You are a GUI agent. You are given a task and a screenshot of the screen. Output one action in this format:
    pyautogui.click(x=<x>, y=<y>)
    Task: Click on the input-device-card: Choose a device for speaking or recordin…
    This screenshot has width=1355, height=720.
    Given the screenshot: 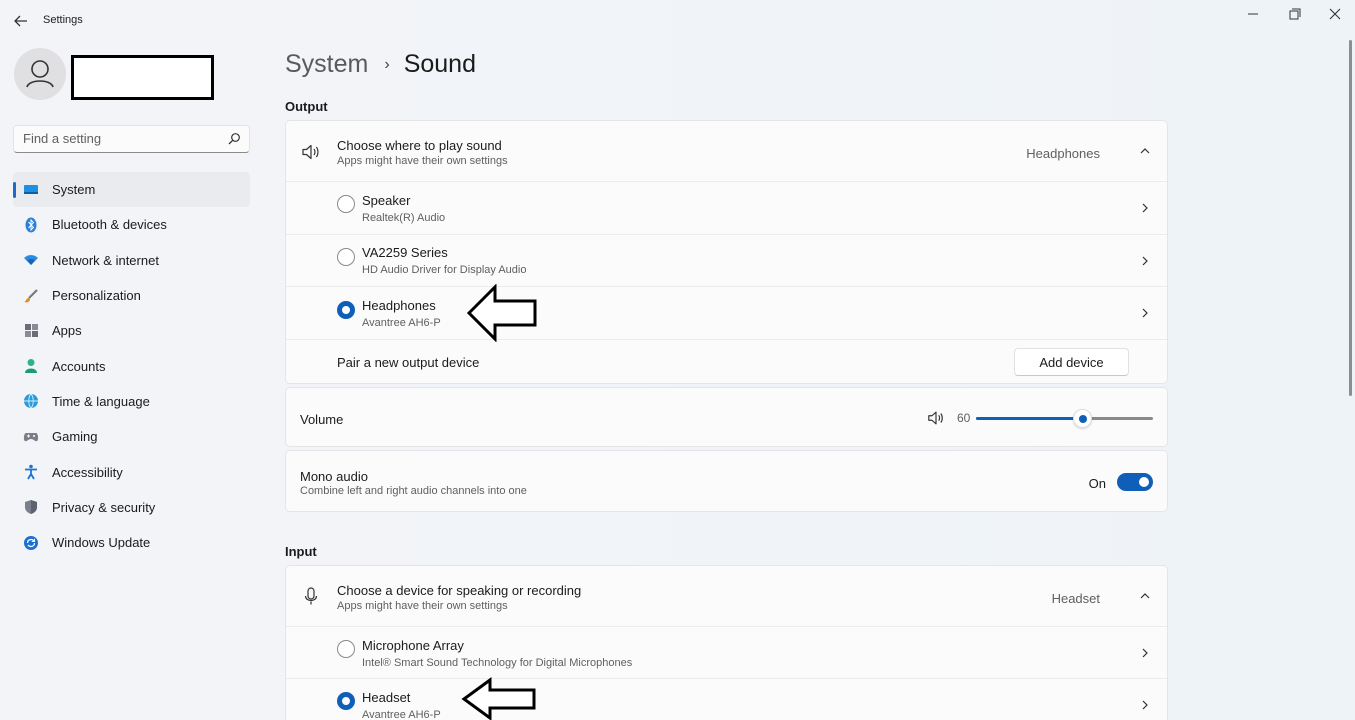 What is the action you would take?
    pyautogui.click(x=726, y=642)
    